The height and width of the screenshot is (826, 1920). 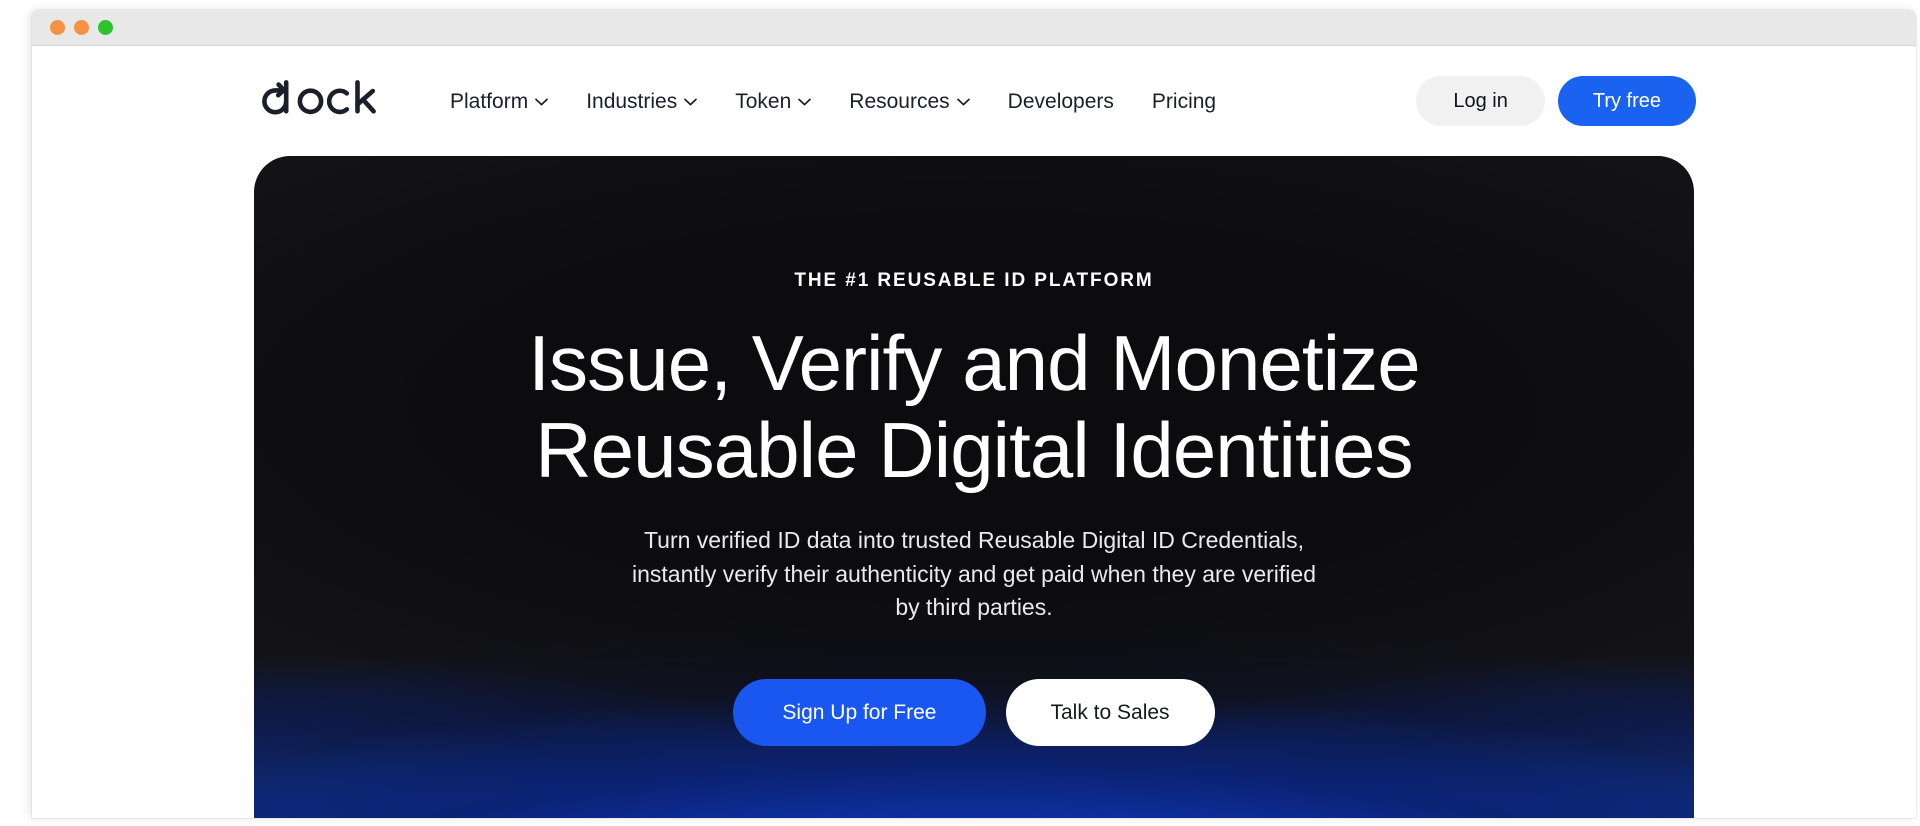 What do you see at coordinates (632, 101) in the screenshot?
I see `nav-item-label: Industries` at bounding box center [632, 101].